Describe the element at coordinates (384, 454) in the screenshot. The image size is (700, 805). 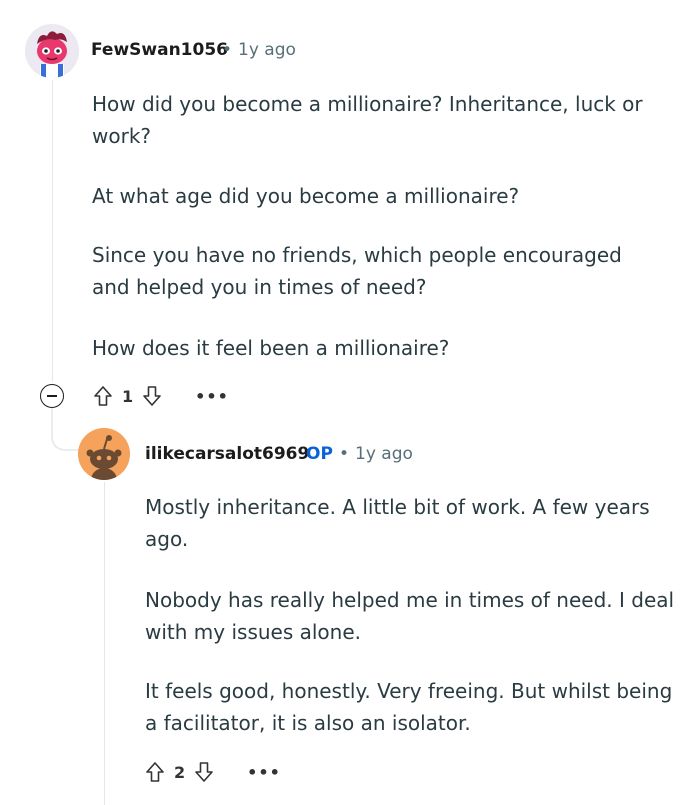
I see `reply-time: 1y ago` at that location.